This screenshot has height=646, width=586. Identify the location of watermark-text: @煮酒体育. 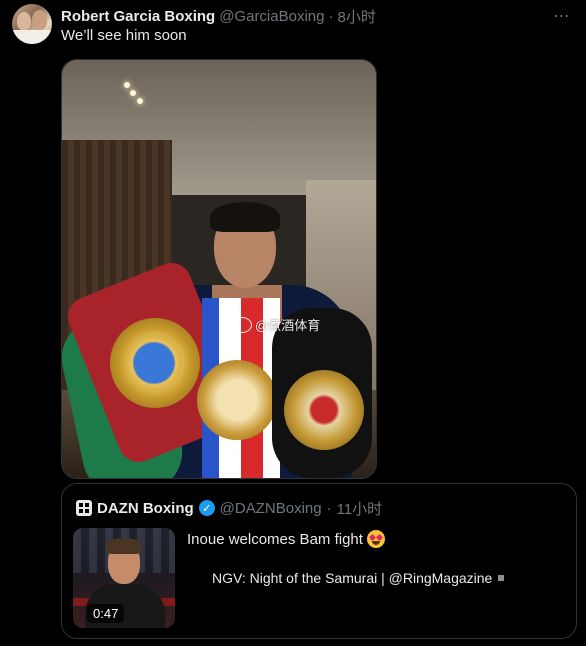
(288, 325).